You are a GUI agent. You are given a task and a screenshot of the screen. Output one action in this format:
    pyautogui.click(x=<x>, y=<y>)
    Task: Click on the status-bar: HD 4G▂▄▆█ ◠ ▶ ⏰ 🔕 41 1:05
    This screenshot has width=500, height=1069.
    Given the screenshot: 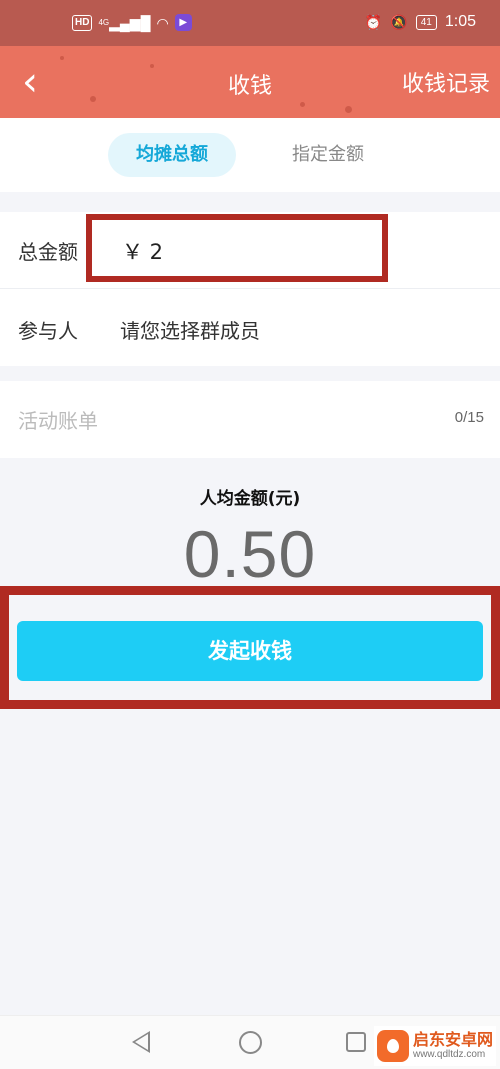 What is the action you would take?
    pyautogui.click(x=250, y=23)
    